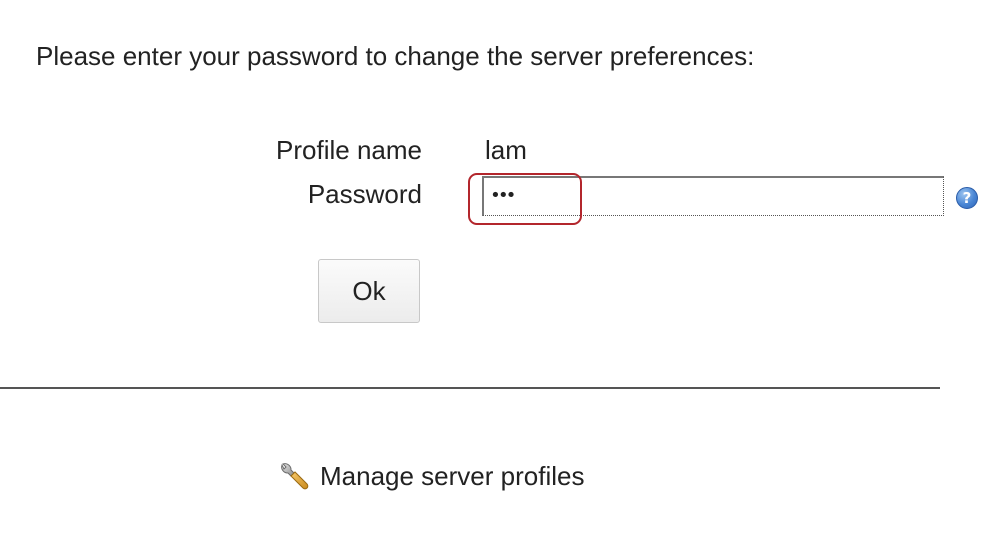 The width and height of the screenshot is (999, 536). What do you see at coordinates (470, 388) in the screenshot?
I see `divider` at bounding box center [470, 388].